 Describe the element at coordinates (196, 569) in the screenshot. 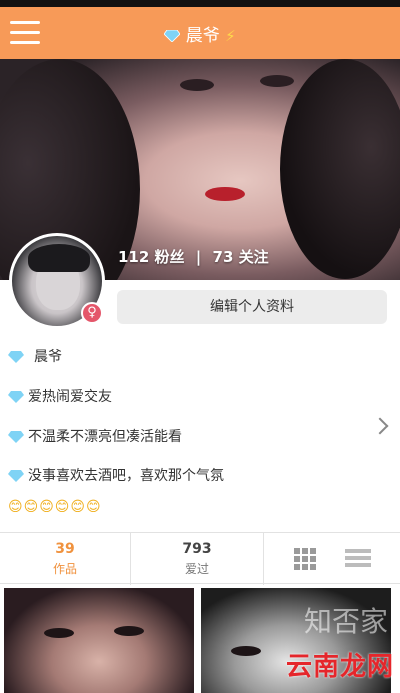

I see `liked-label: 爱过` at that location.